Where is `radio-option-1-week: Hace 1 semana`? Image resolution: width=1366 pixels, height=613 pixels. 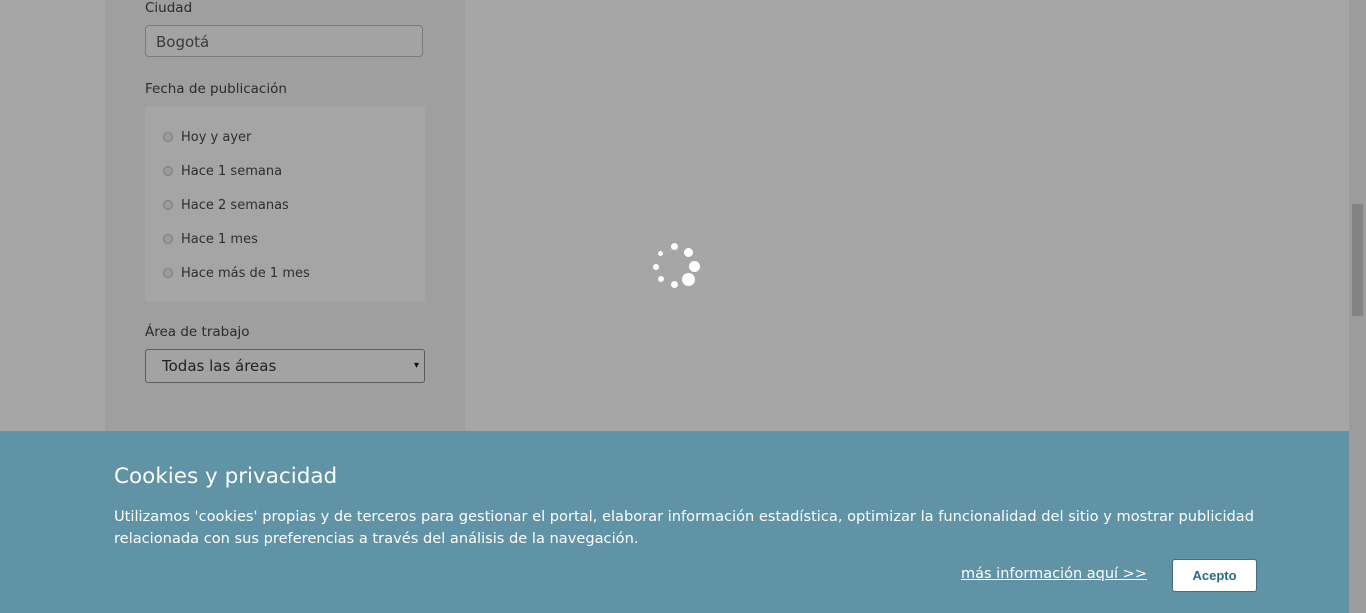
radio-option-1-week: Hace 1 semana is located at coordinates (222, 171).